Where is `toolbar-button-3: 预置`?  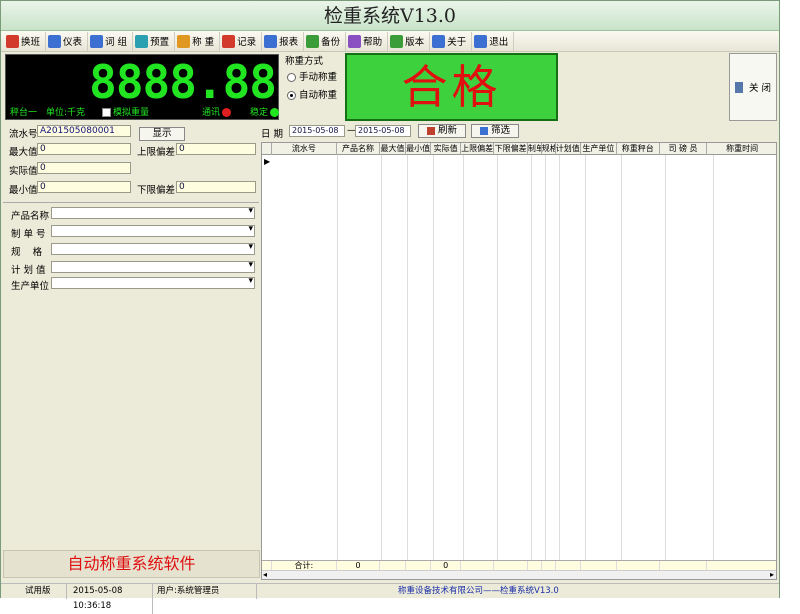
toolbar-button-3: 预置 is located at coordinates (154, 41).